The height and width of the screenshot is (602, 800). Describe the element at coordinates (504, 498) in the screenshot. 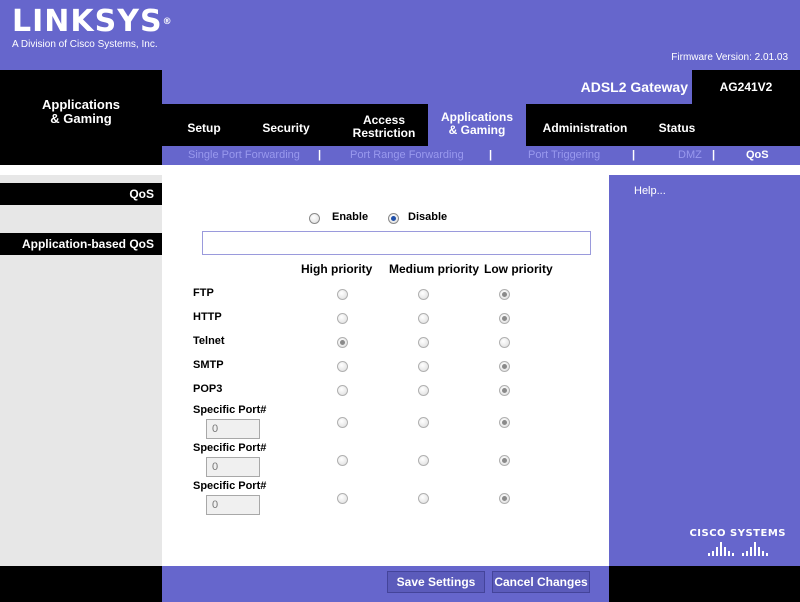

I see `port3-low-radio` at that location.